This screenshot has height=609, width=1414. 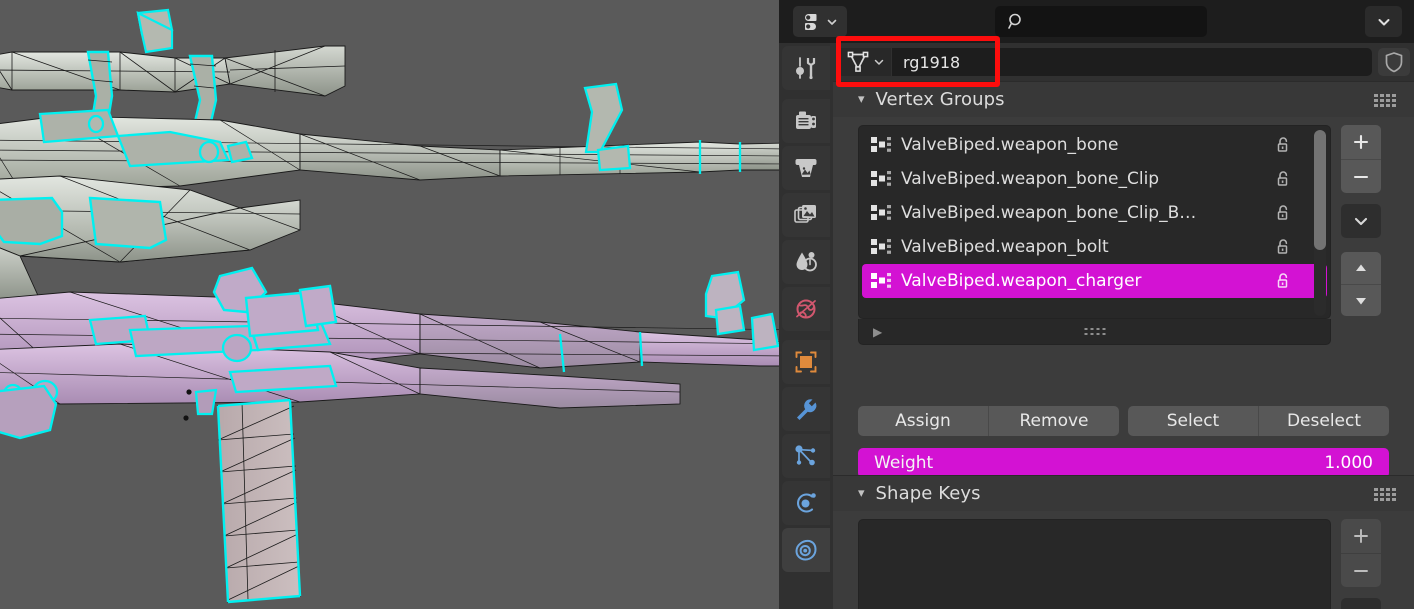 What do you see at coordinates (940, 99) in the screenshot?
I see `panel-title-vertex-groups: Vertex Groups` at bounding box center [940, 99].